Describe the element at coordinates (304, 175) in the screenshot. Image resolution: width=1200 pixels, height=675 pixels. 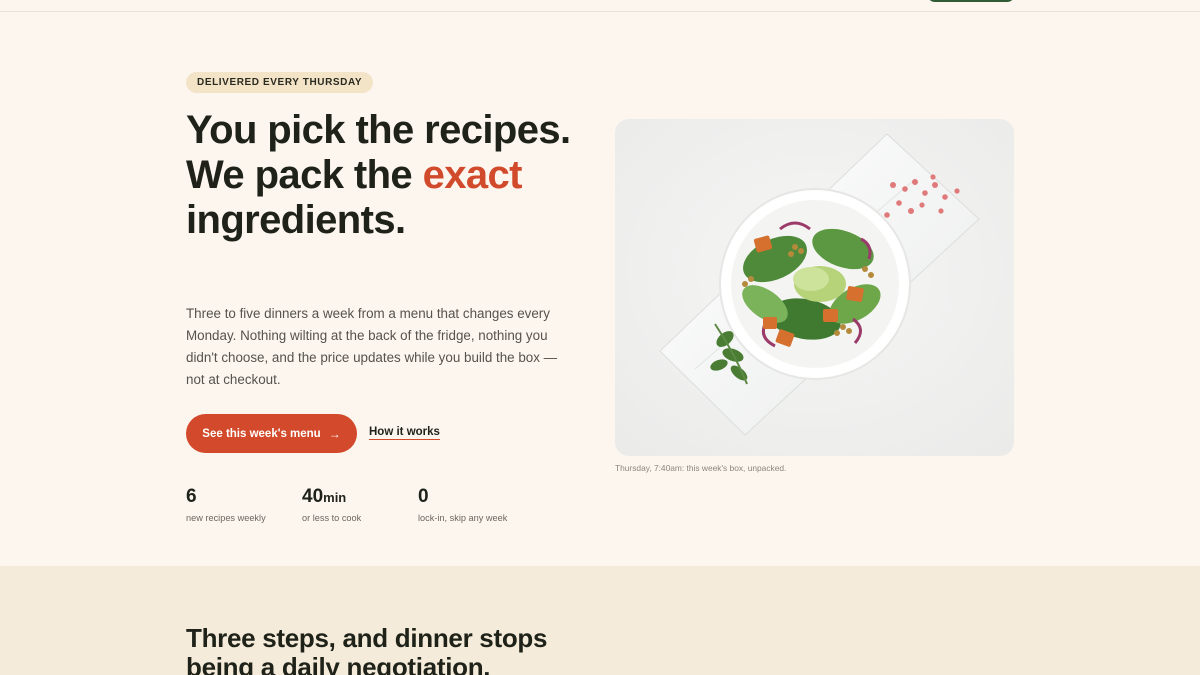
I see `headline-line-2-prefix: We pack the` at that location.